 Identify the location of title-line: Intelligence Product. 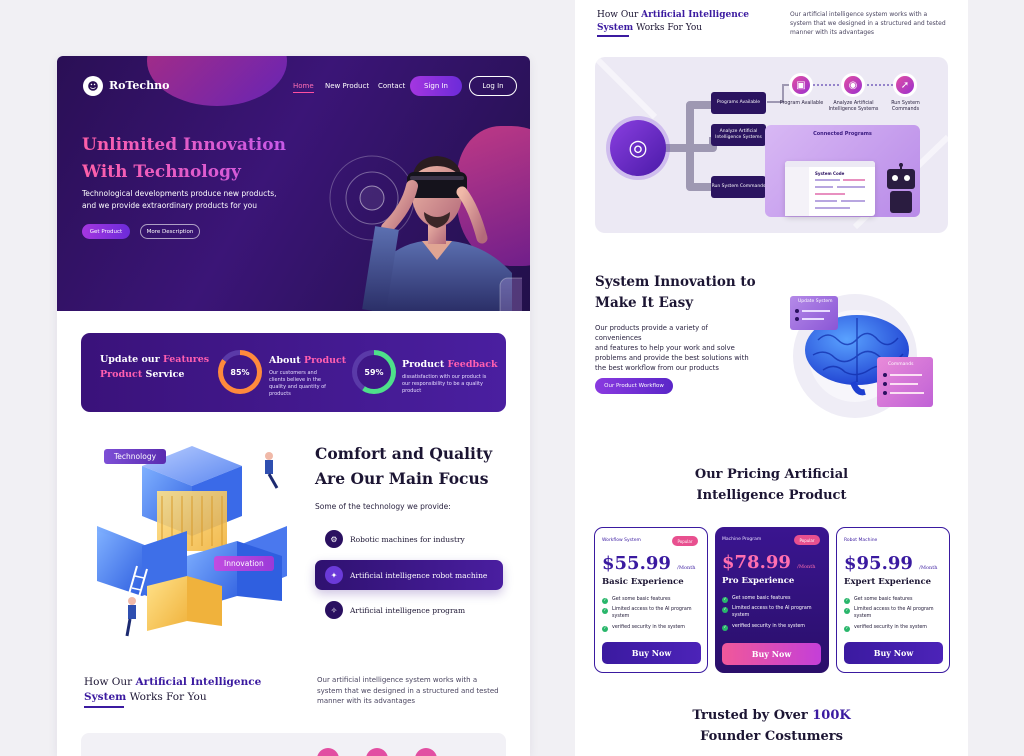
(771, 495).